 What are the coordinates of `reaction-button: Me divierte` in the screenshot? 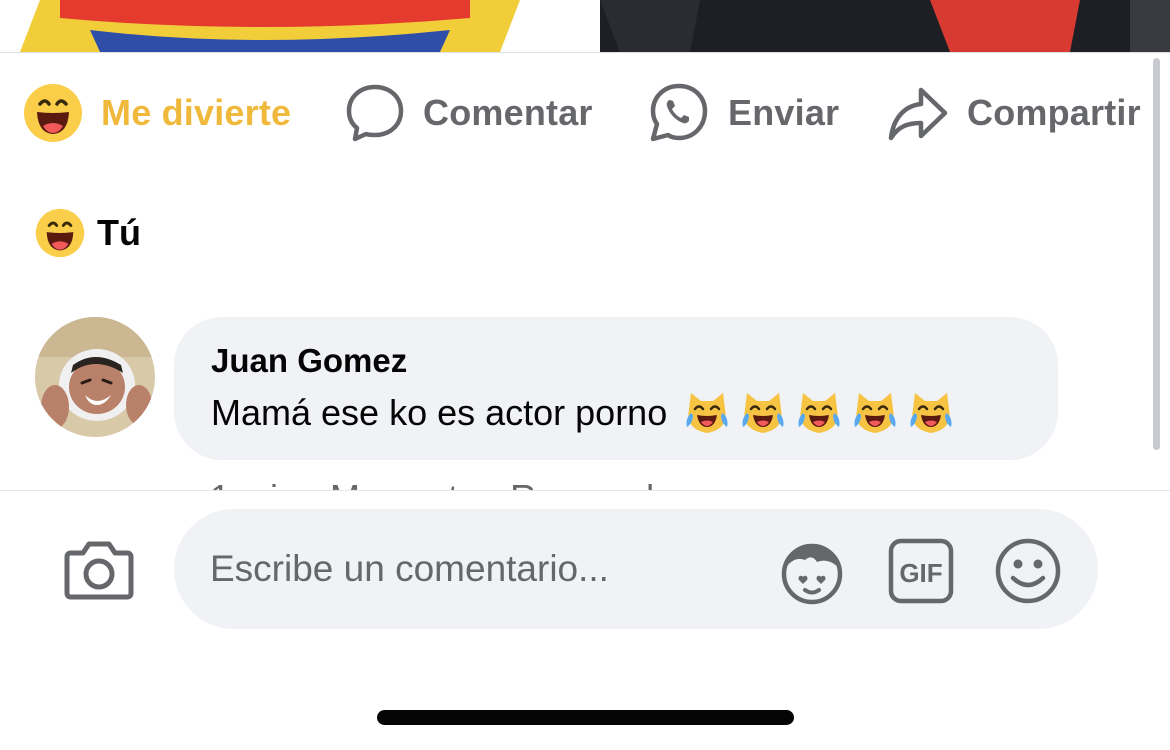 It's located at (157, 113).